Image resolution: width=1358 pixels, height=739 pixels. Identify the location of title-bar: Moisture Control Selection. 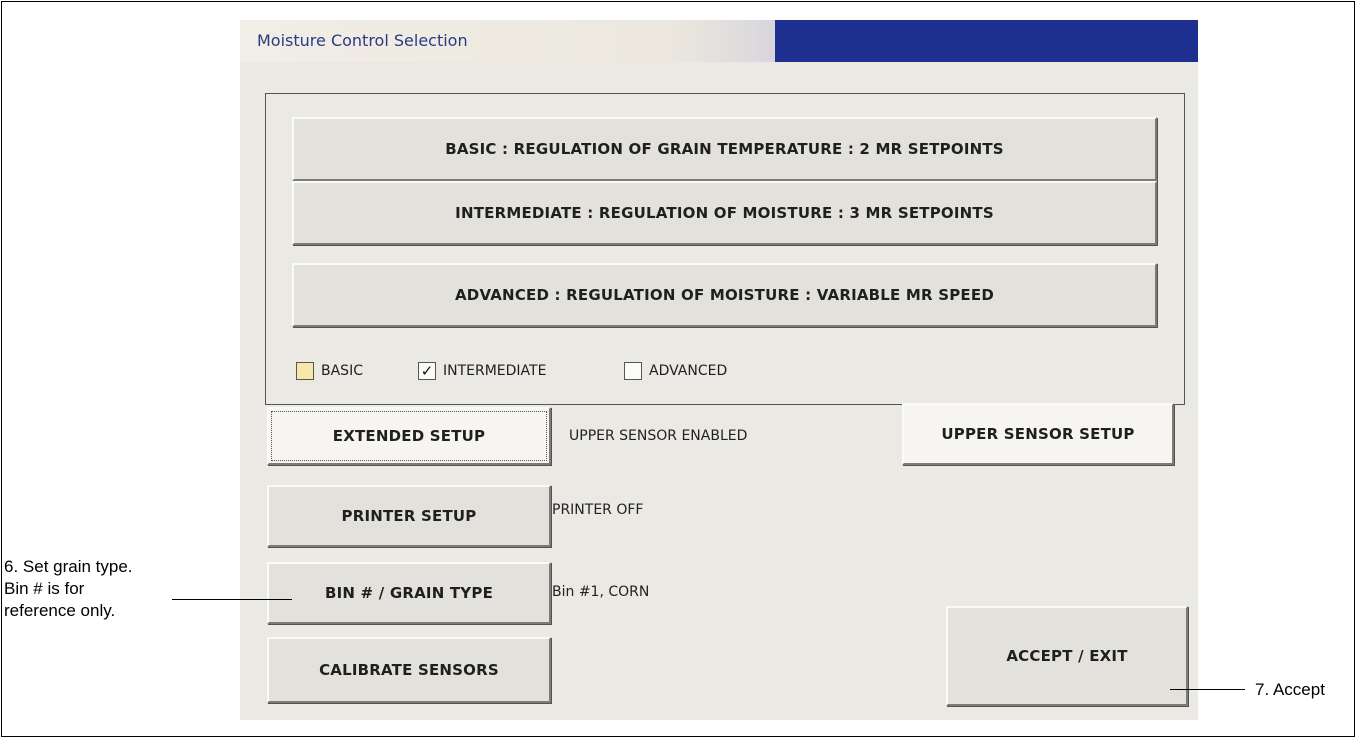
(719, 41).